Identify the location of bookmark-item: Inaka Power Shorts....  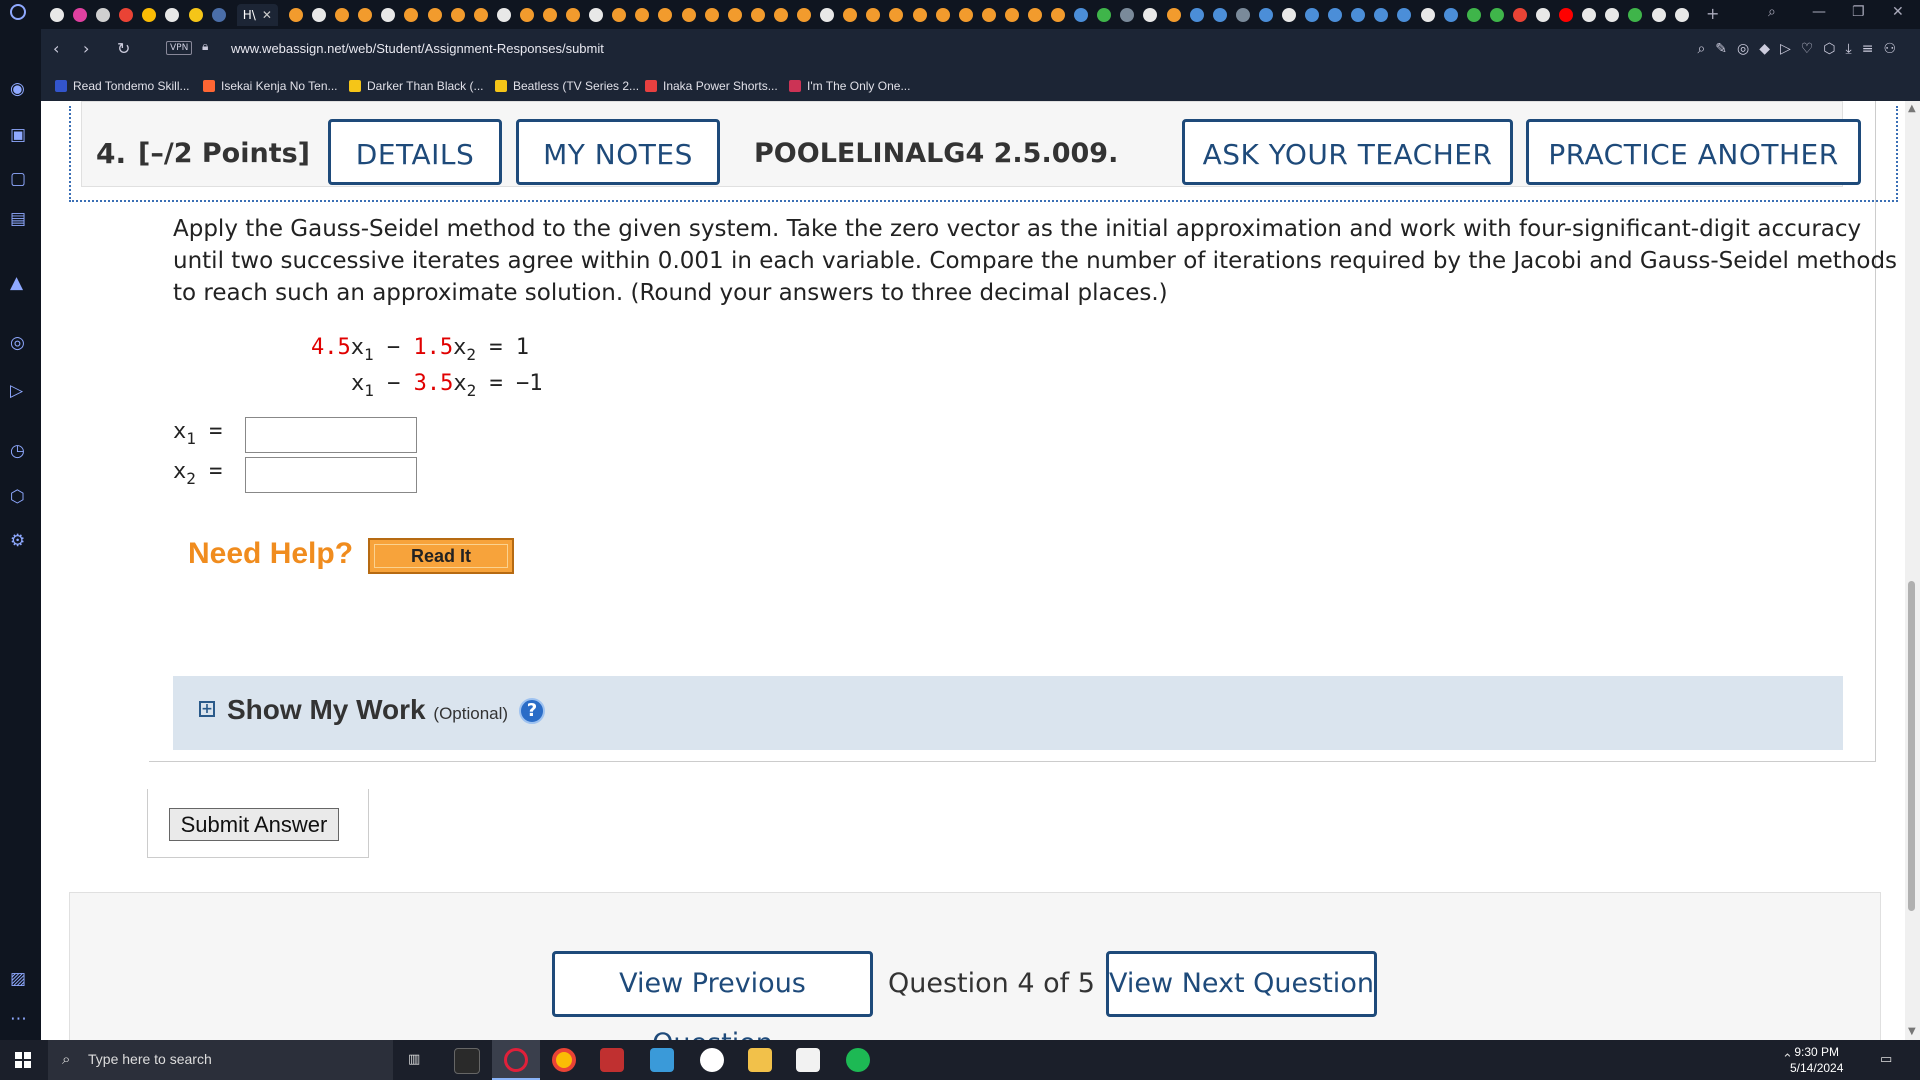
(711, 86).